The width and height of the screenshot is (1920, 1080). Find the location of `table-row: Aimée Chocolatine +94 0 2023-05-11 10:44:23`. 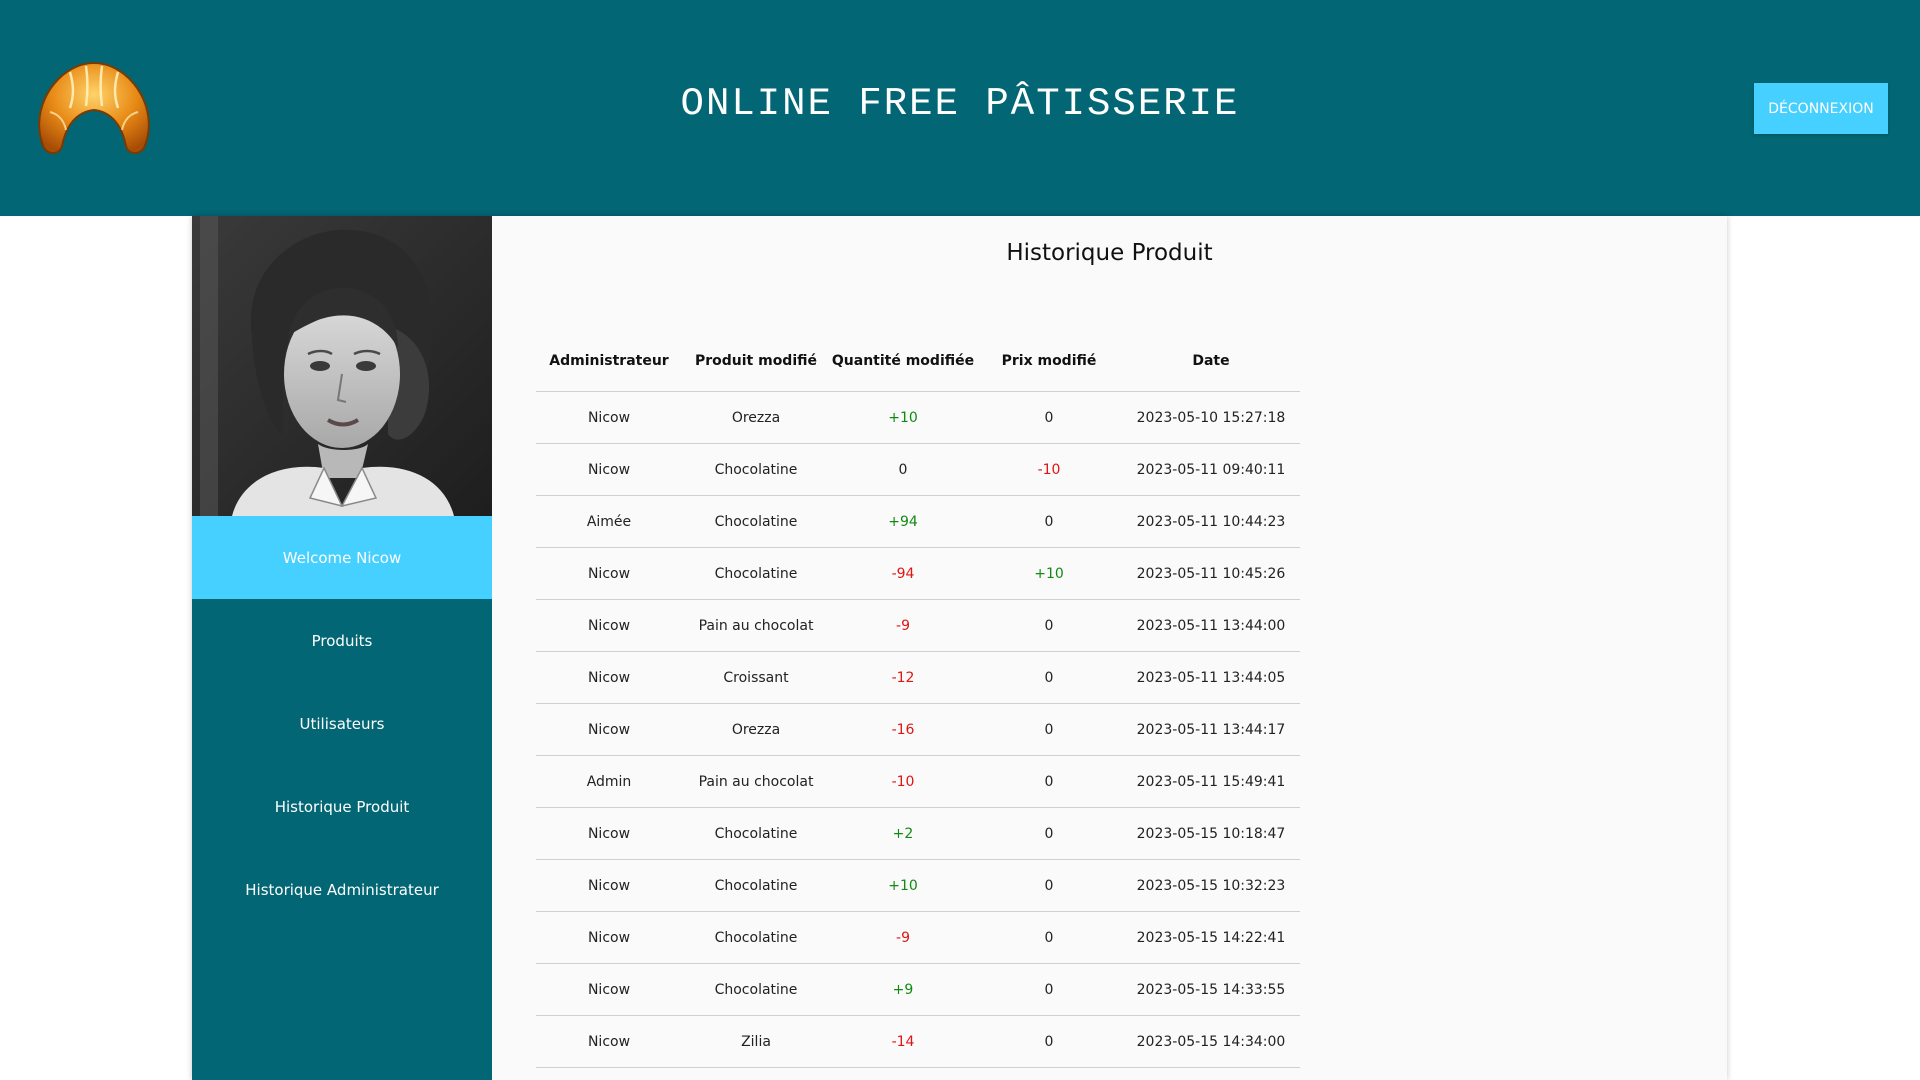

table-row: Aimée Chocolatine +94 0 2023-05-11 10:44:23 is located at coordinates (918, 521).